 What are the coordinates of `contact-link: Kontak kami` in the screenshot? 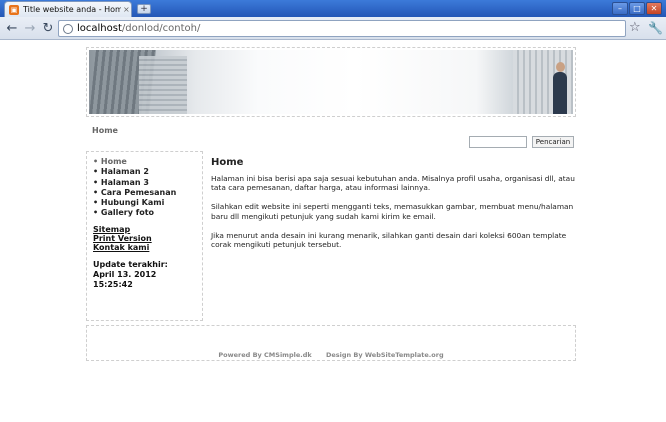 It's located at (144, 247).